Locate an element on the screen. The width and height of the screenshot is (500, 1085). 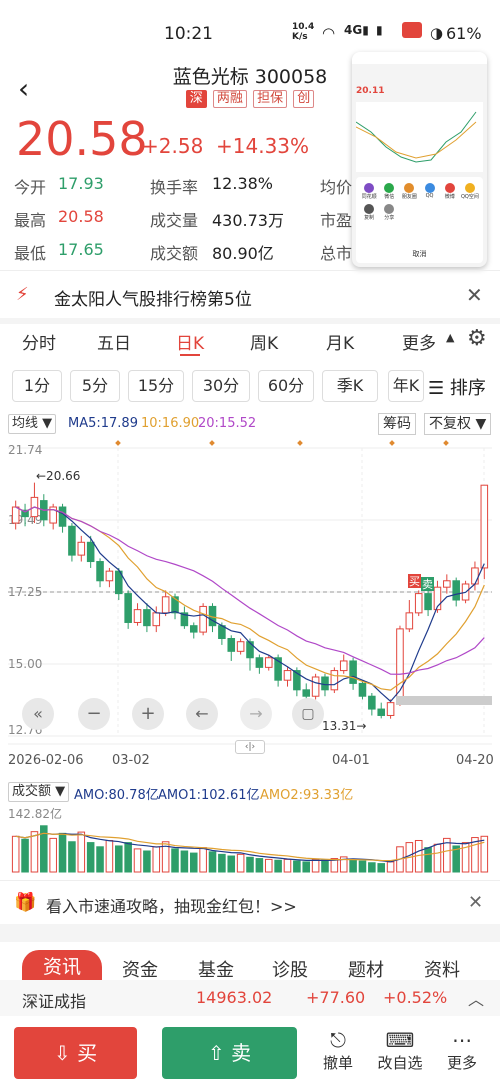
adjust-selector: 不复权 ▼ is located at coordinates (458, 424).